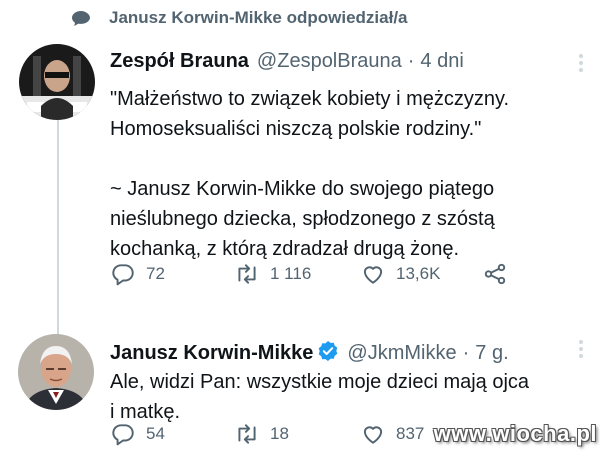  I want to click on thread-line, so click(58, 220).